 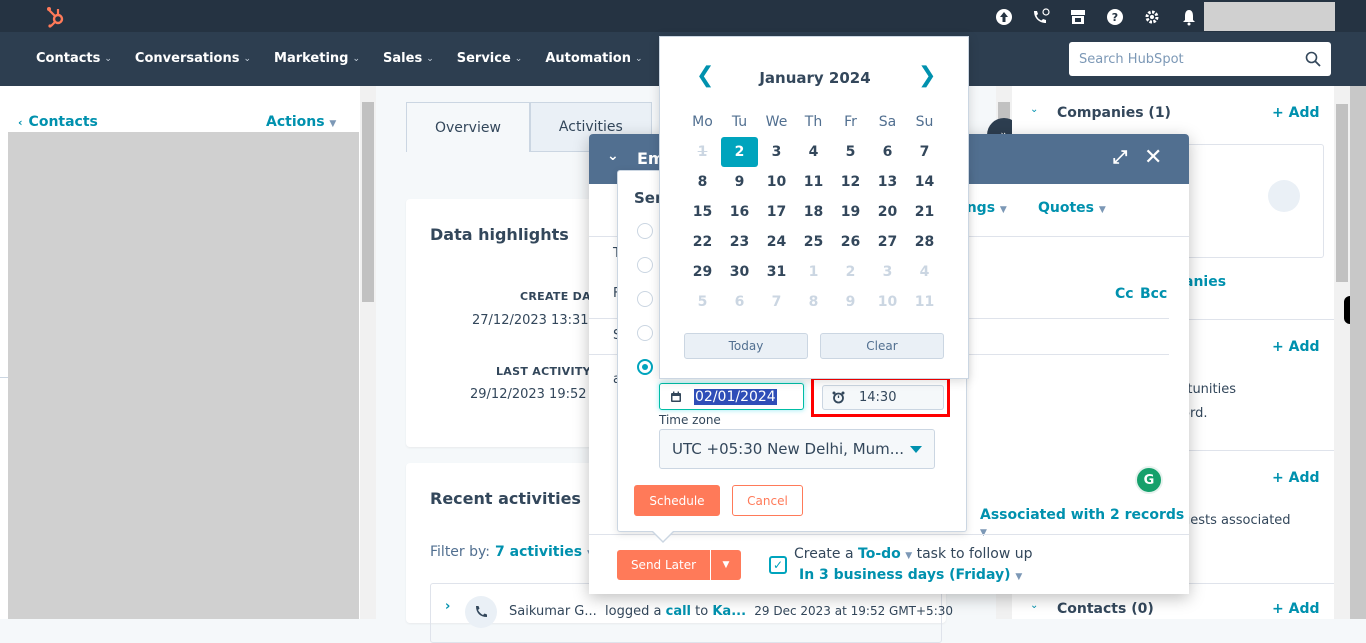 What do you see at coordinates (678, 611) in the screenshot?
I see `activity-type-link: call` at bounding box center [678, 611].